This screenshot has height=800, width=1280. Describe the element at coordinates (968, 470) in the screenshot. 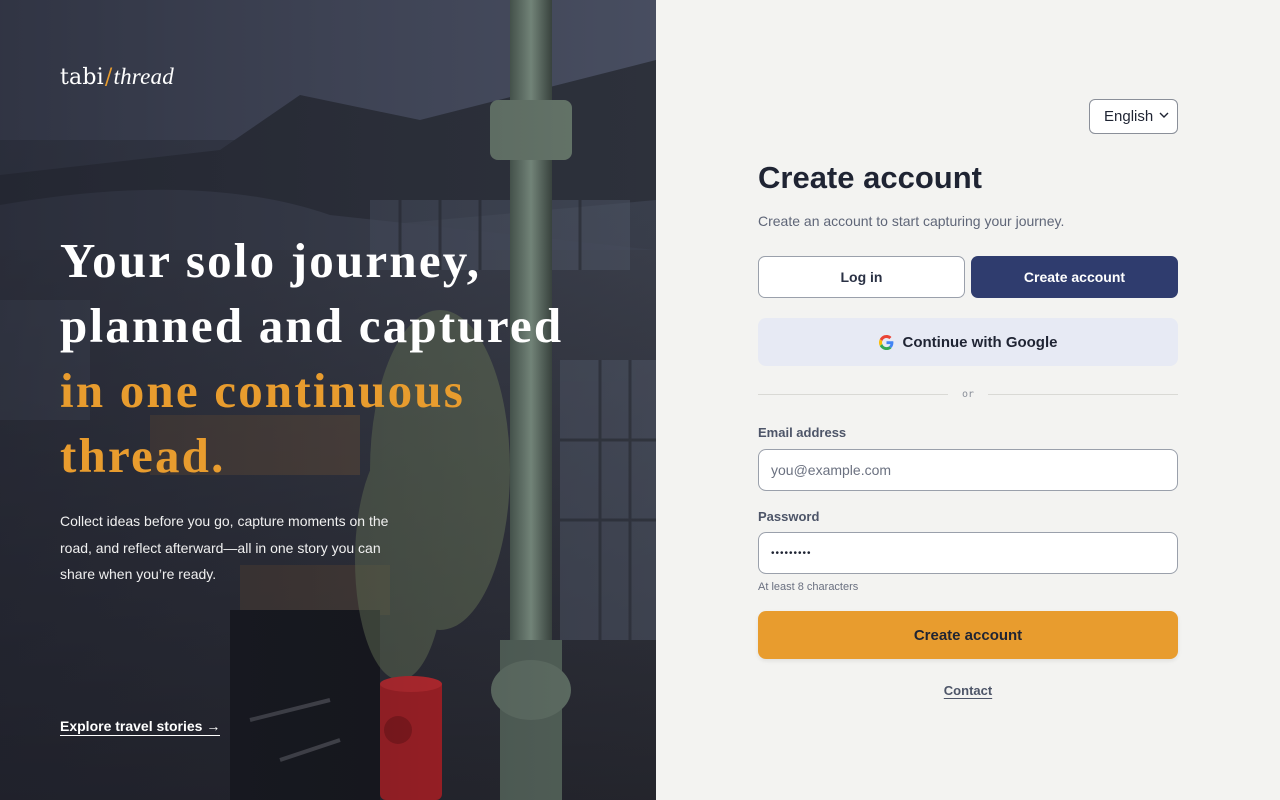

I see `email-field: you@example.com` at that location.